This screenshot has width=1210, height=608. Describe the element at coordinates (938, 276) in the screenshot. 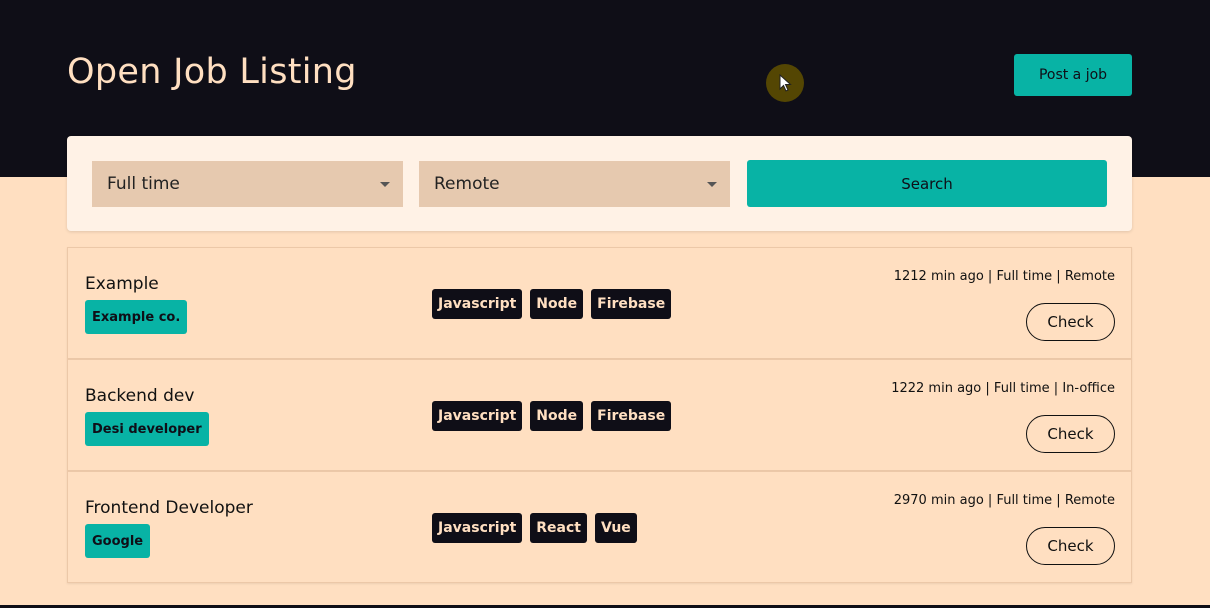

I see `posted-time: 1212 min ago` at that location.